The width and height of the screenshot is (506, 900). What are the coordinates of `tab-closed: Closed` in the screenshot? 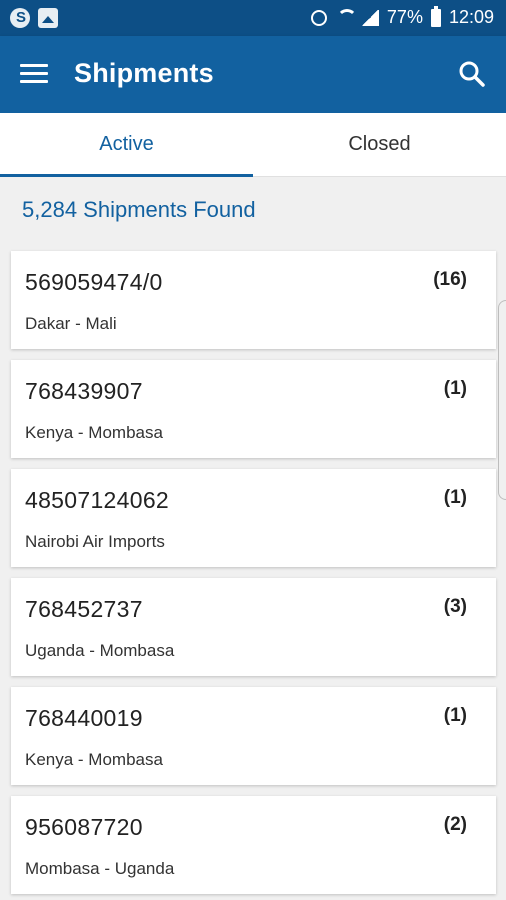 It's located at (379, 144).